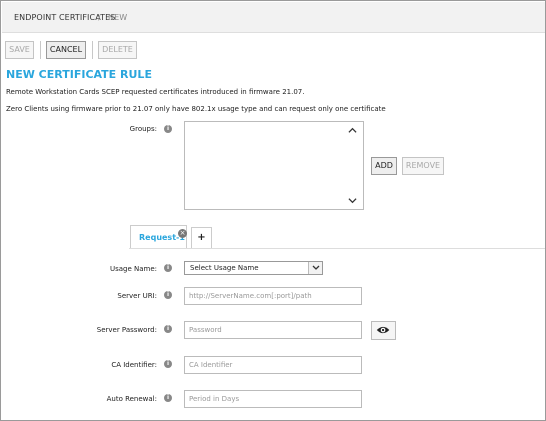 The height and width of the screenshot is (421, 546). Describe the element at coordinates (158, 236) in the screenshot. I see `tab-request-1: Request-1 ×` at that location.